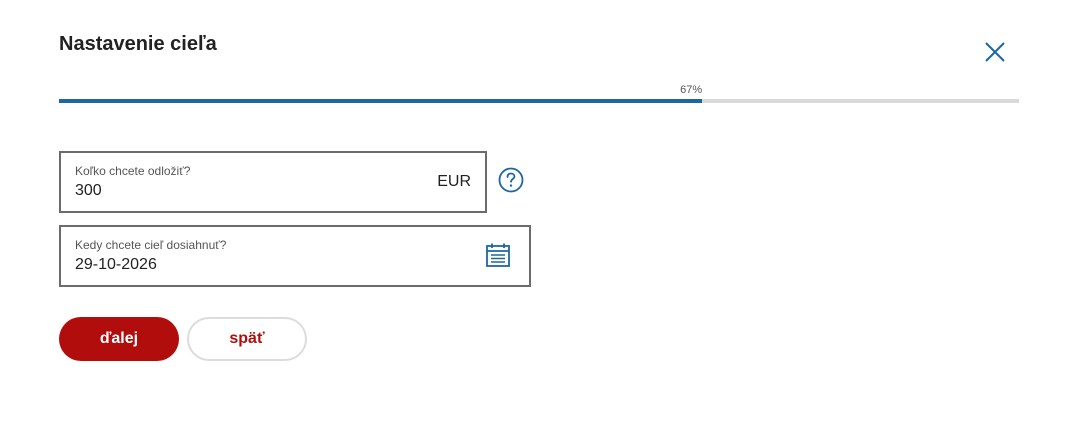  Describe the element at coordinates (247, 339) in the screenshot. I see `back-button: späť` at that location.